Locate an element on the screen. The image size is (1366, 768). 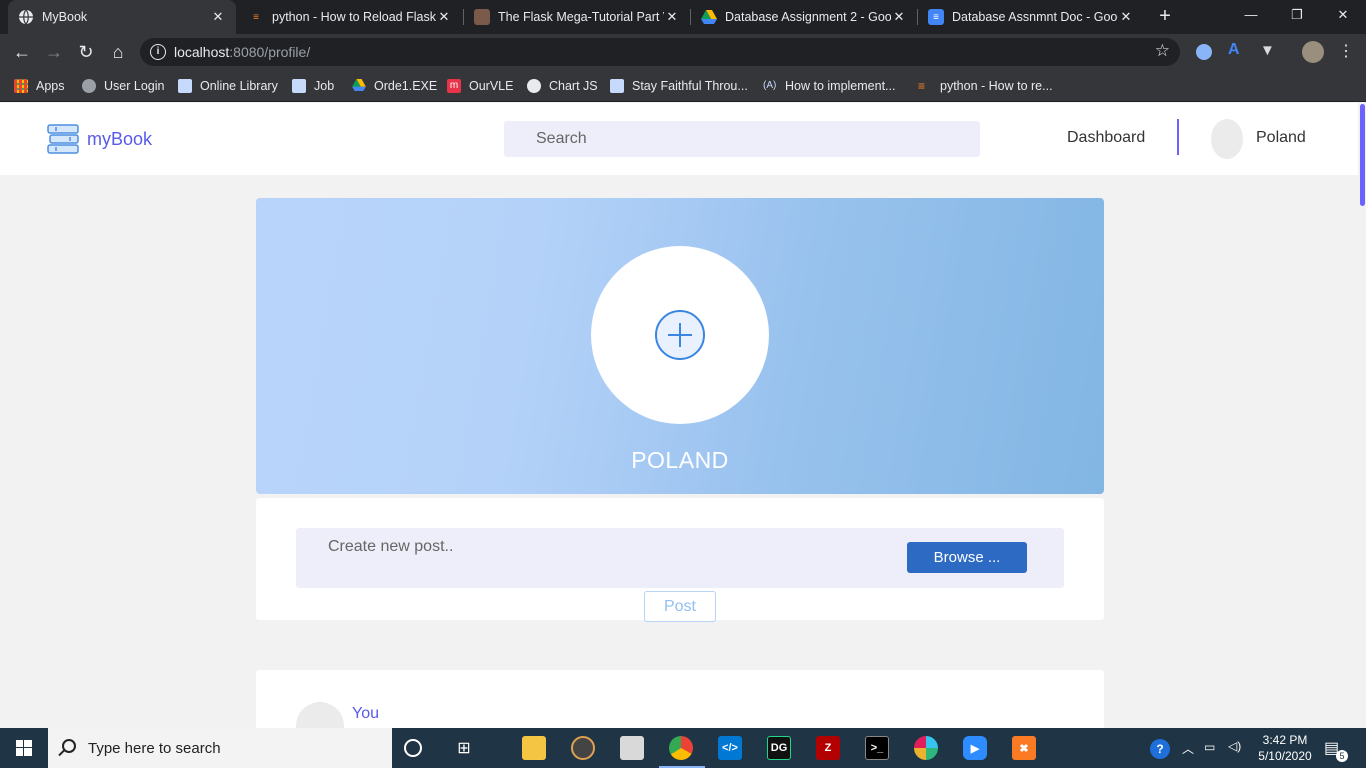
tab-flask-reload: ≡ python - How to Reload Flask- ✕ is located at coordinates (350, 17).